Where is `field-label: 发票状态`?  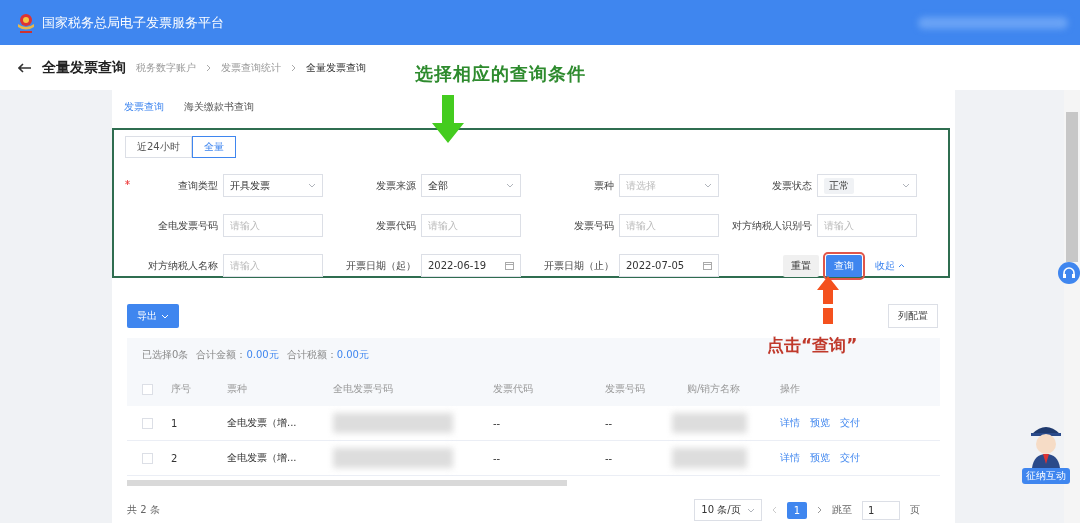
field-label: 发票状态 is located at coordinates (791, 185).